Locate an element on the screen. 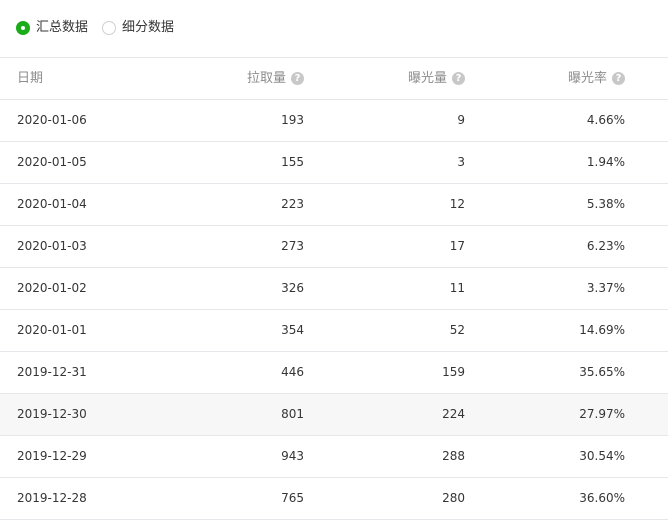 The width and height of the screenshot is (668, 532). cell-exposure-rate: 5.38% is located at coordinates (605, 204).